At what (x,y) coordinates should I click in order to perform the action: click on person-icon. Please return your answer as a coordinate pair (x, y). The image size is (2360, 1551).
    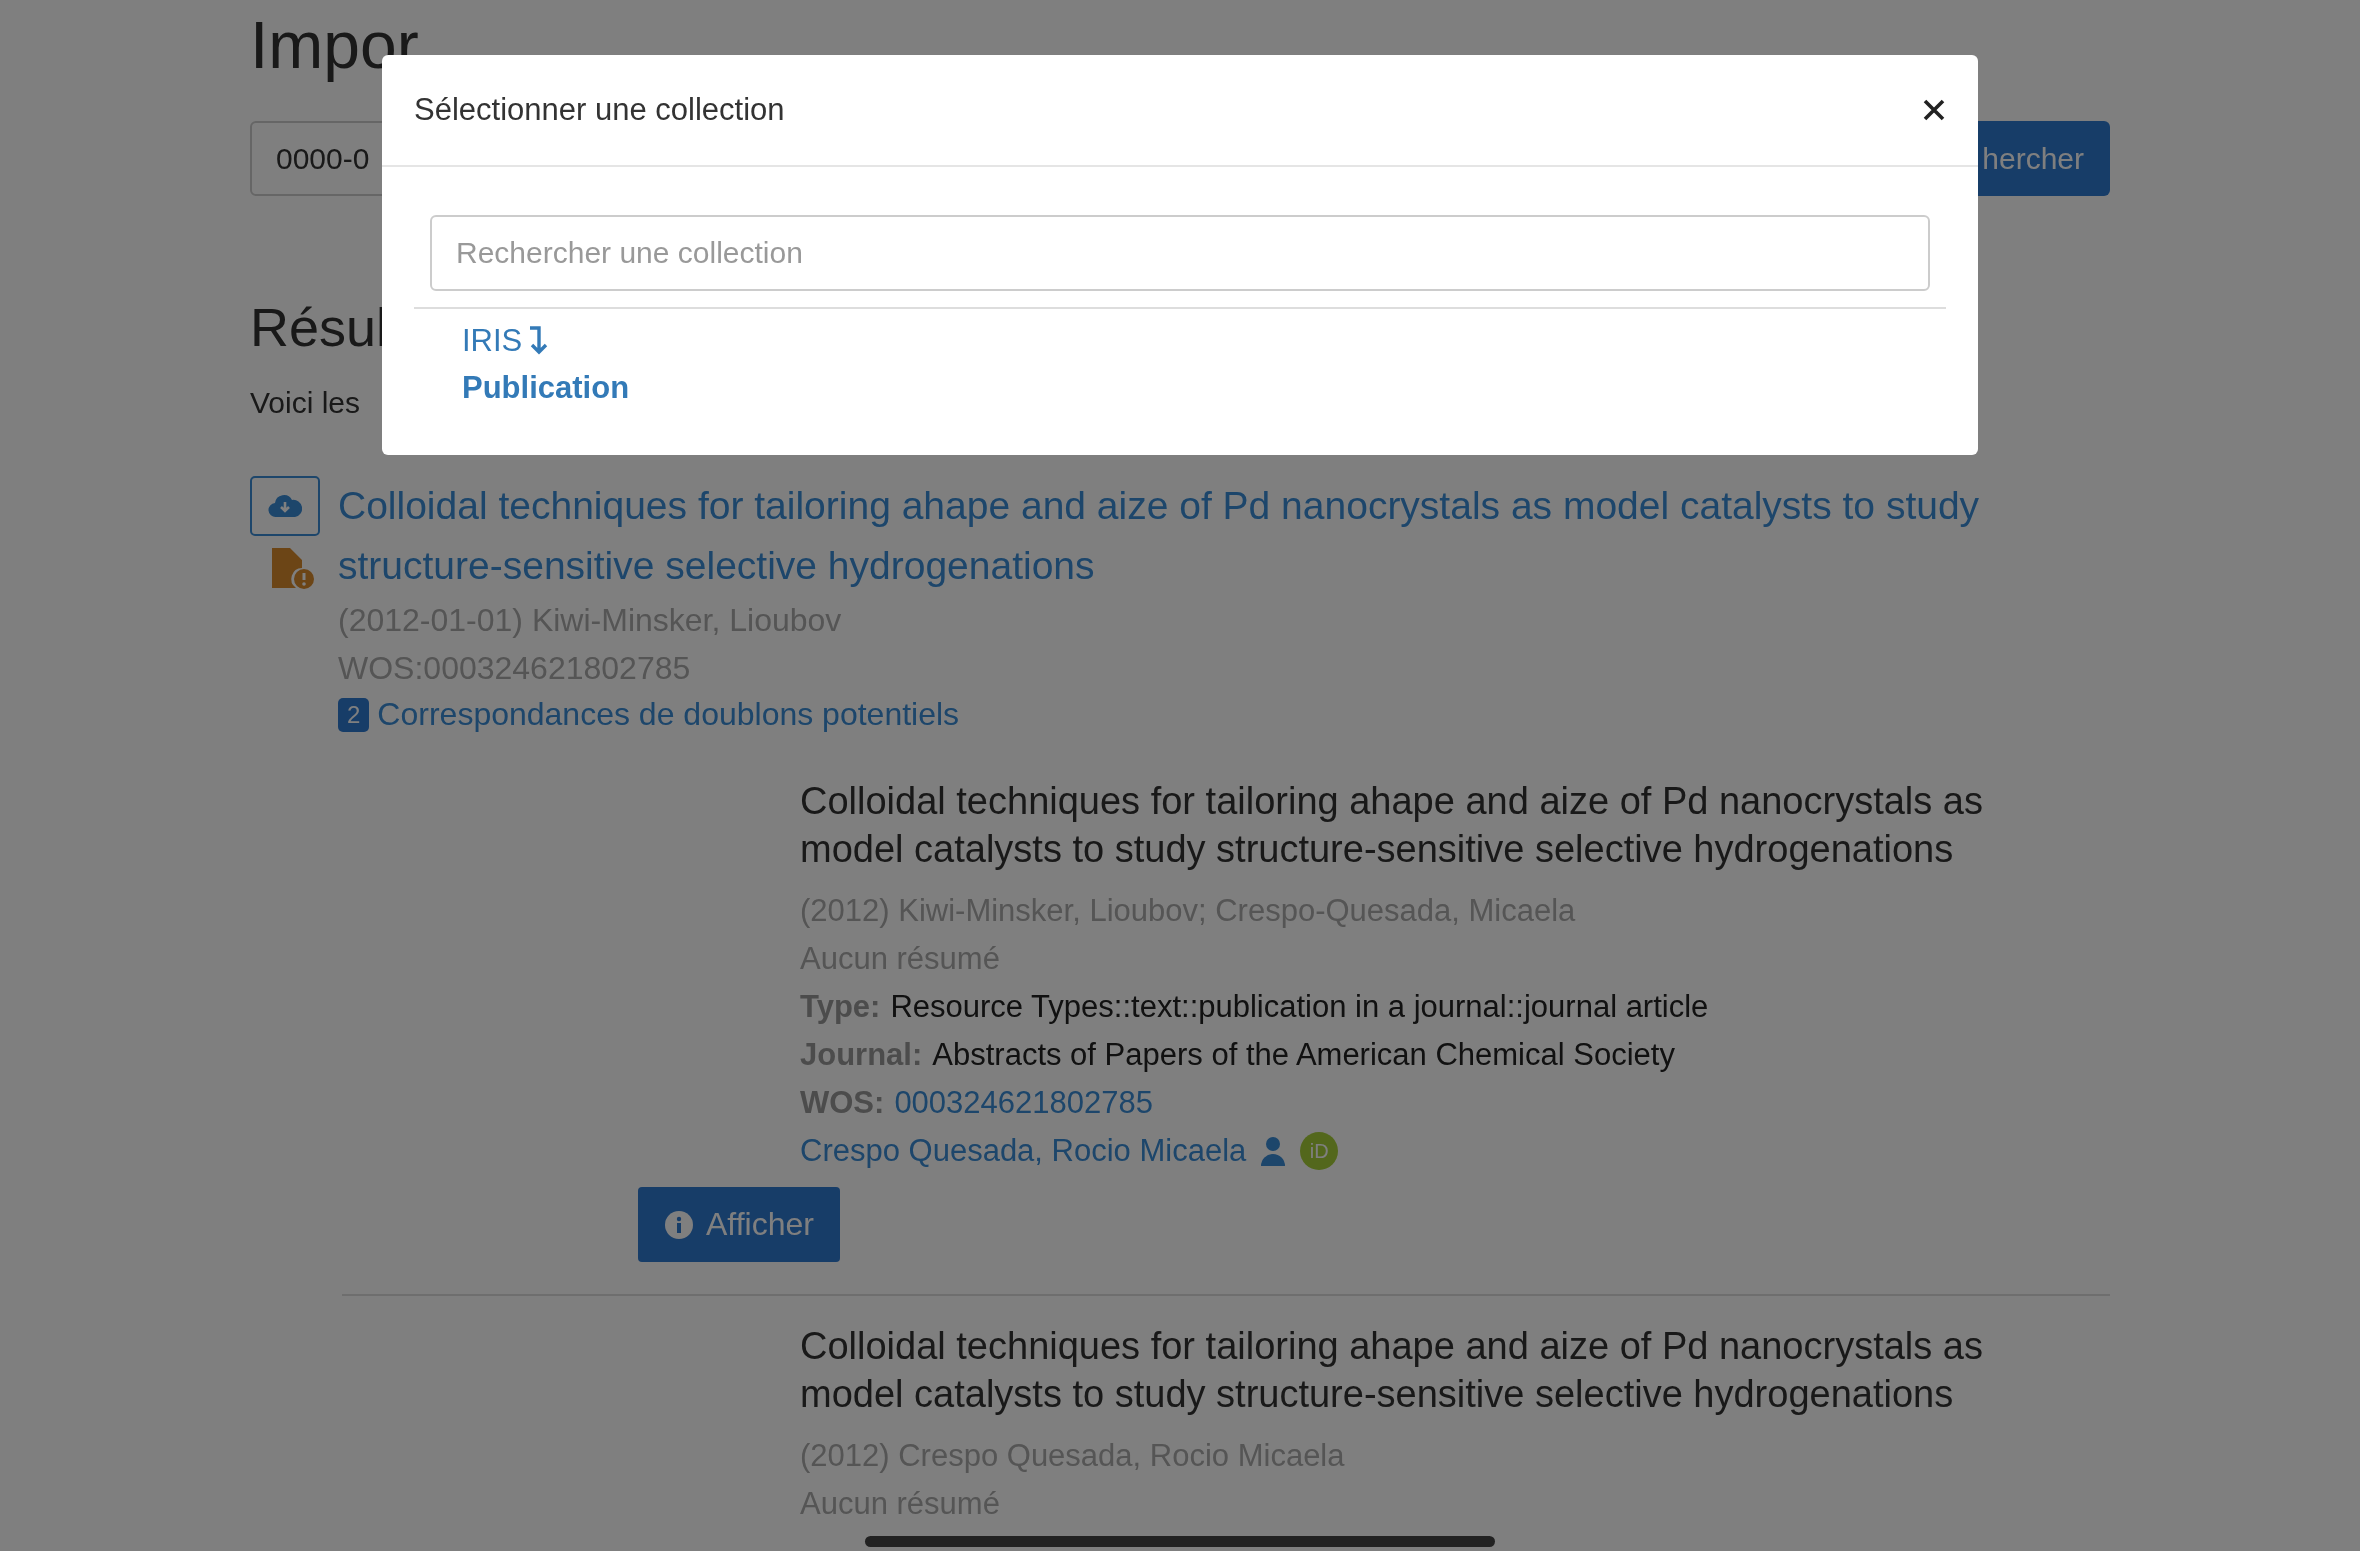
    Looking at the image, I should click on (1273, 1151).